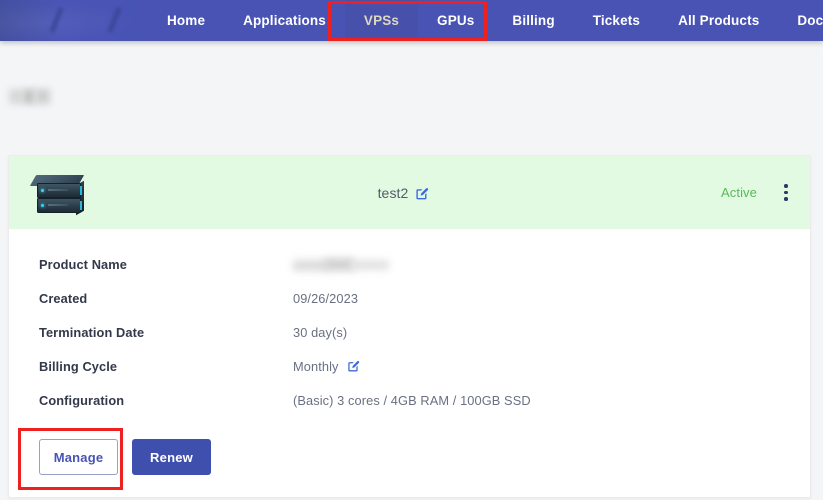  I want to click on nav-item-billing: Billing, so click(533, 20).